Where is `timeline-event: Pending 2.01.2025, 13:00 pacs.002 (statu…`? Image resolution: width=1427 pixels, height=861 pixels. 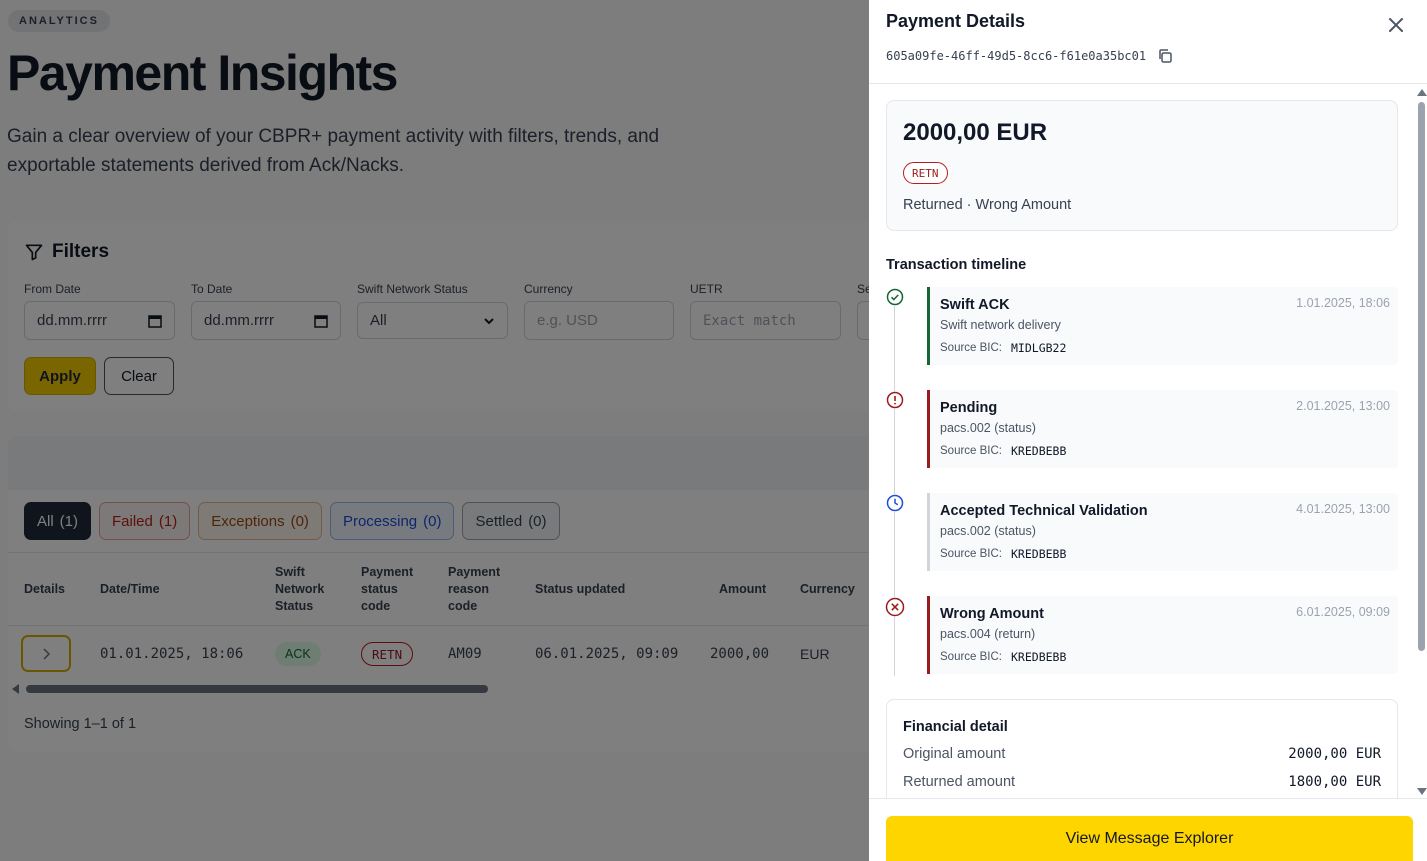 timeline-event: Pending 2.01.2025, 13:00 pacs.002 (statu… is located at coordinates (1162, 429).